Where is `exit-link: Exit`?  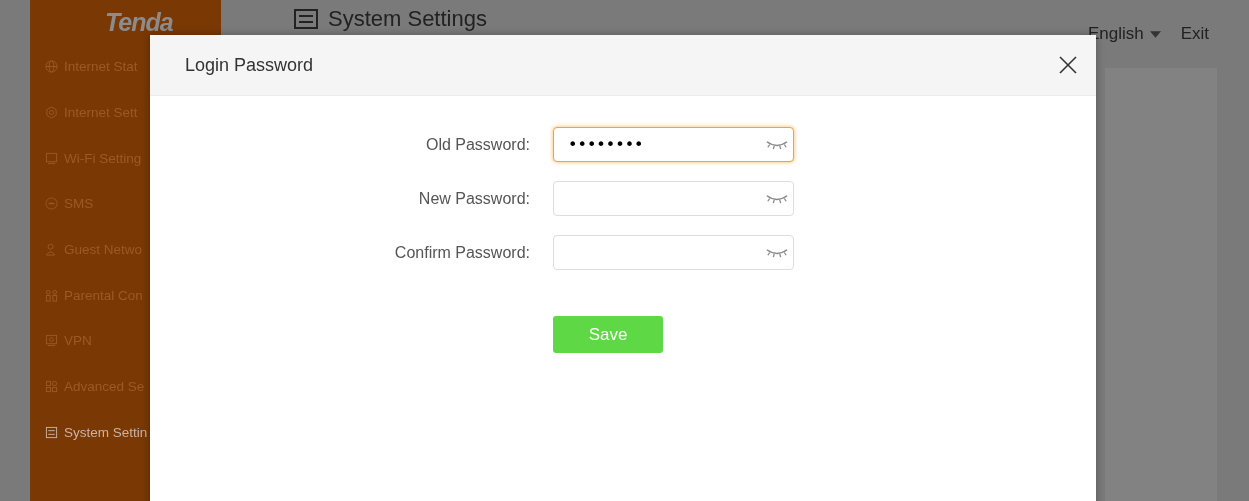 exit-link: Exit is located at coordinates (1194, 34).